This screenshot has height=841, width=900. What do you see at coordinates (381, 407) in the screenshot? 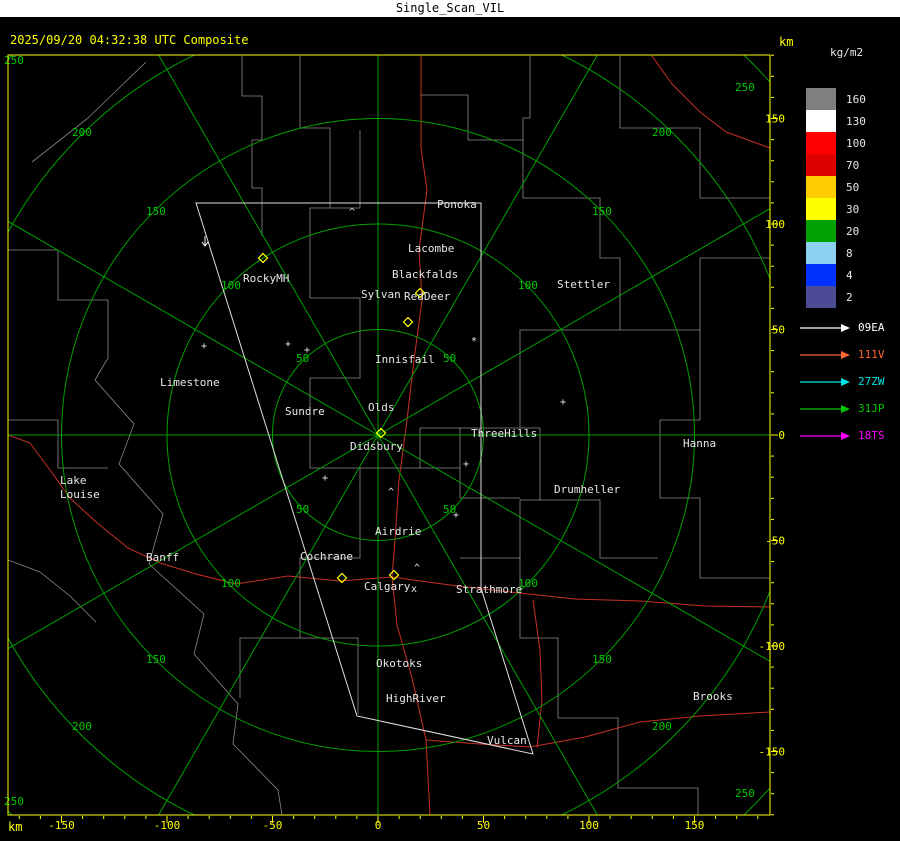
I see `city-label: Olds` at bounding box center [381, 407].